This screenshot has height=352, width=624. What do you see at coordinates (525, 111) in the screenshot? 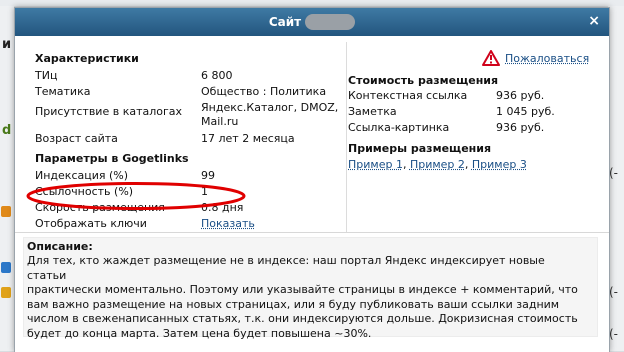
I see `row-value: 1 045 руб.` at bounding box center [525, 111].